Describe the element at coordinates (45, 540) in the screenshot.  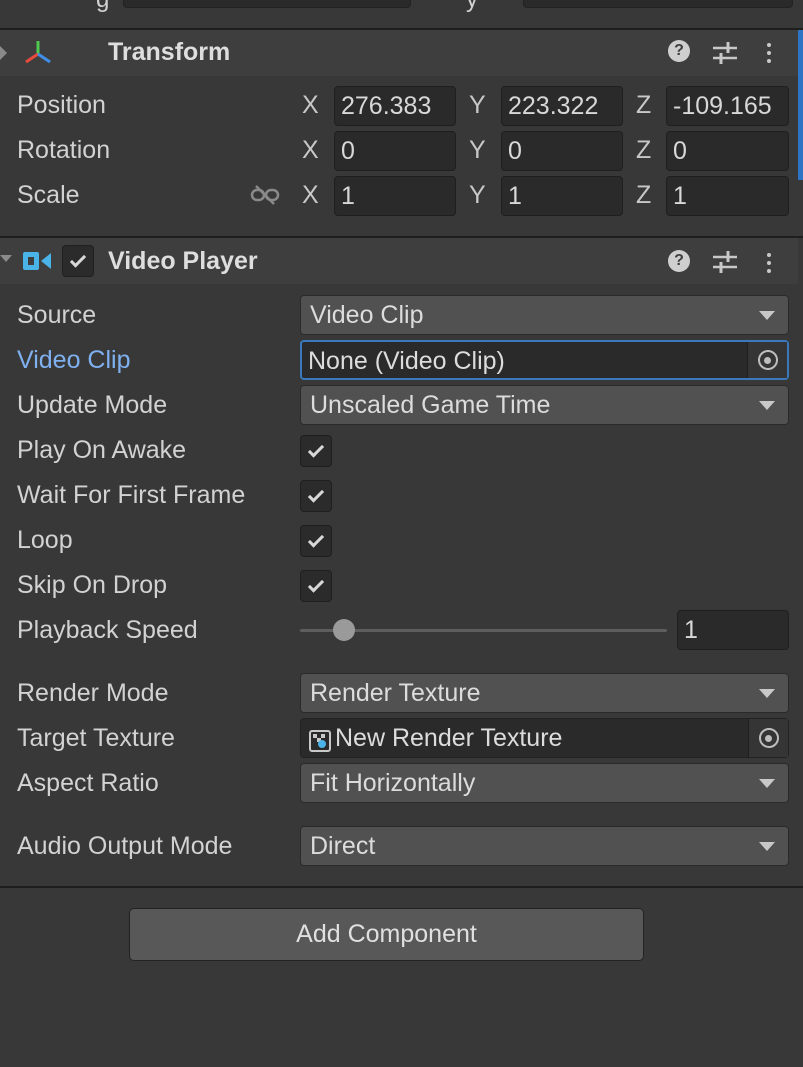
I see `loop-label: Loop` at that location.